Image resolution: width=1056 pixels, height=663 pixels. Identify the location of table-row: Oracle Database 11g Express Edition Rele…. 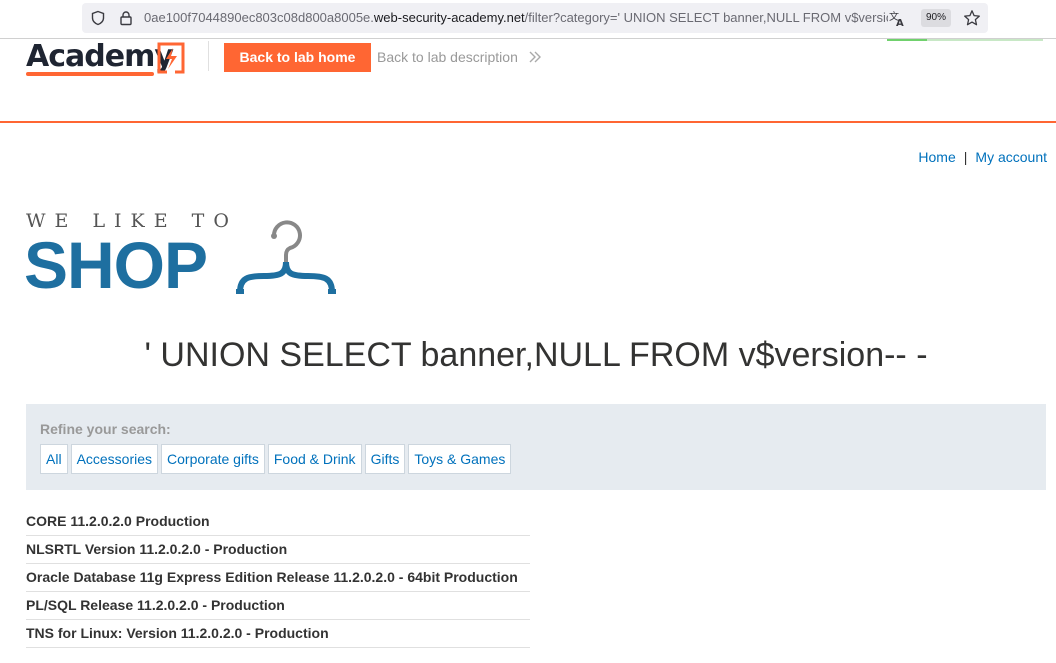
(278, 578).